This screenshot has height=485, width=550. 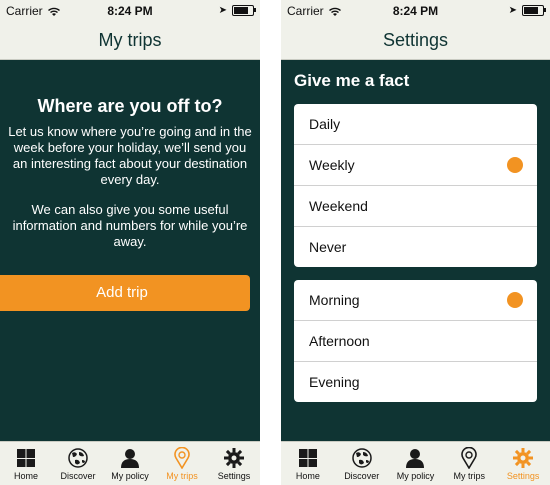 What do you see at coordinates (332, 165) in the screenshot?
I see `option-label: Weekly` at bounding box center [332, 165].